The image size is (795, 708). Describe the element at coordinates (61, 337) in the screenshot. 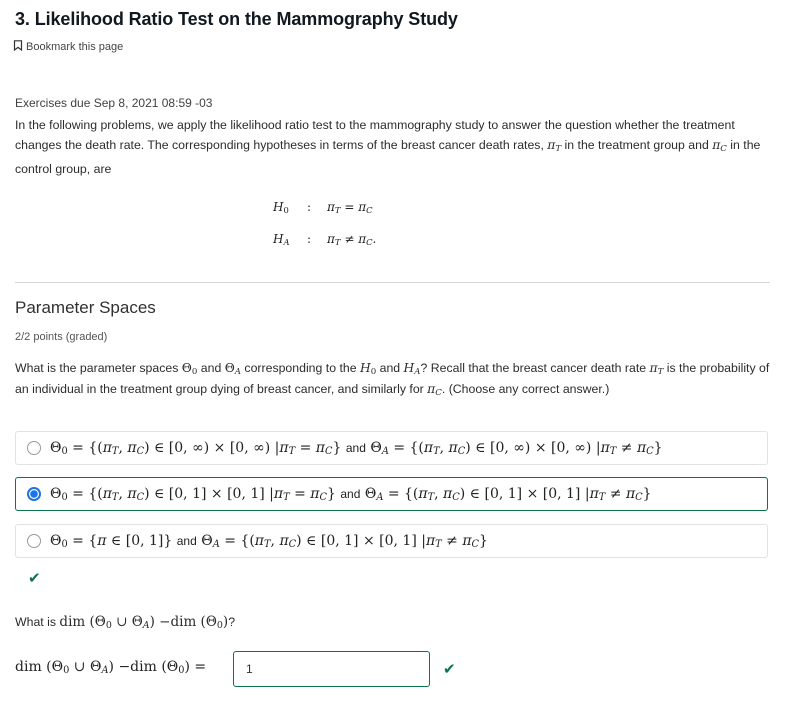

I see `points-label: 2/2 points (graded)` at that location.